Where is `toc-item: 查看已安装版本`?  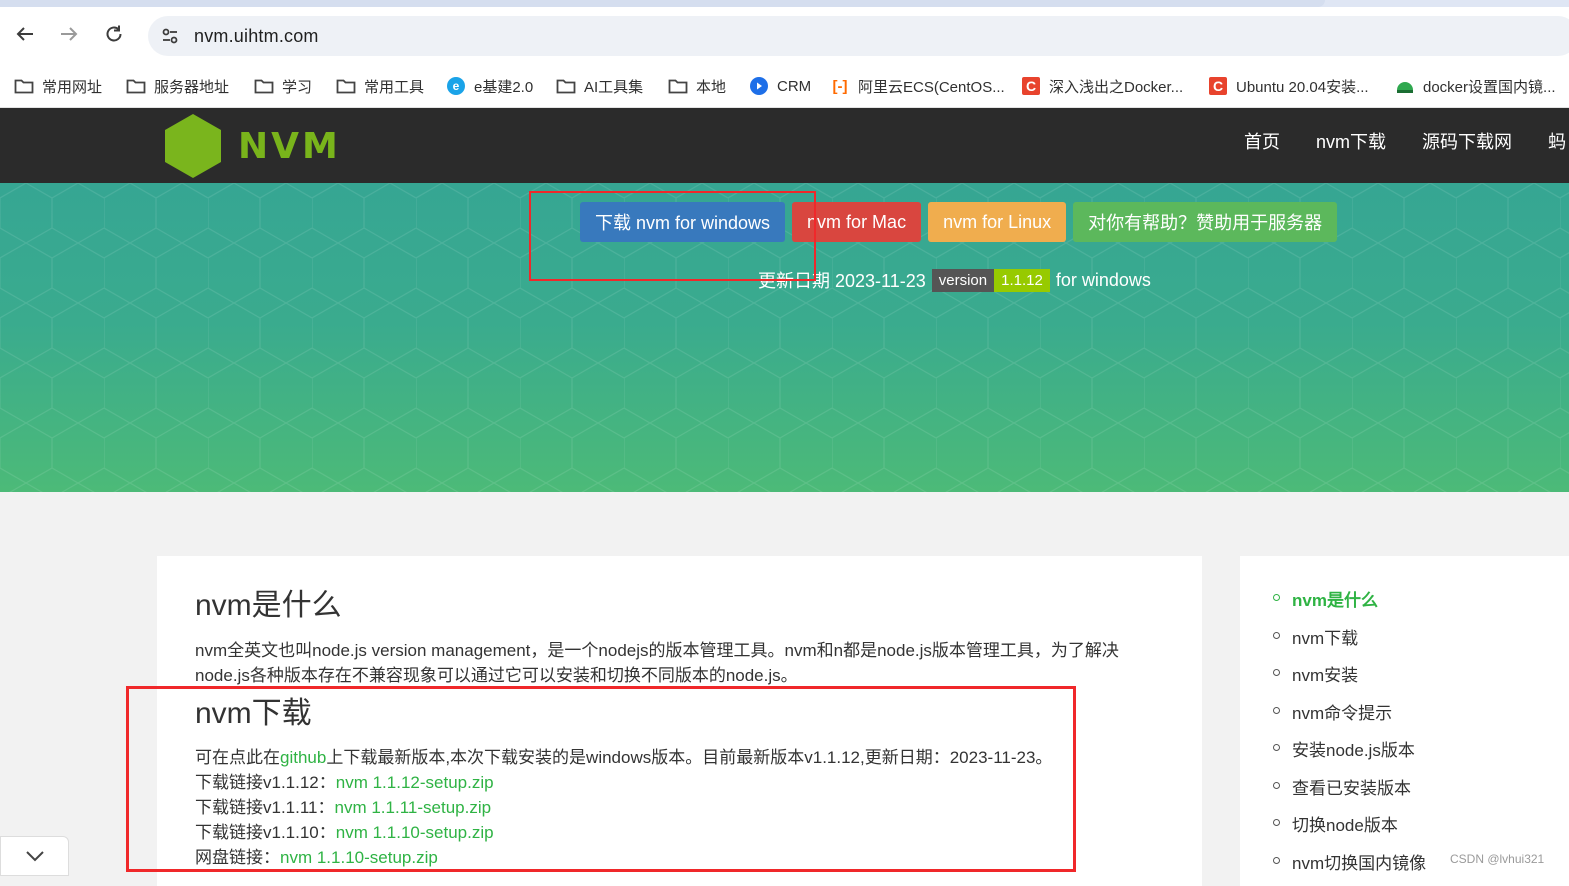
toc-item: 查看已安装版本 is located at coordinates (1348, 793).